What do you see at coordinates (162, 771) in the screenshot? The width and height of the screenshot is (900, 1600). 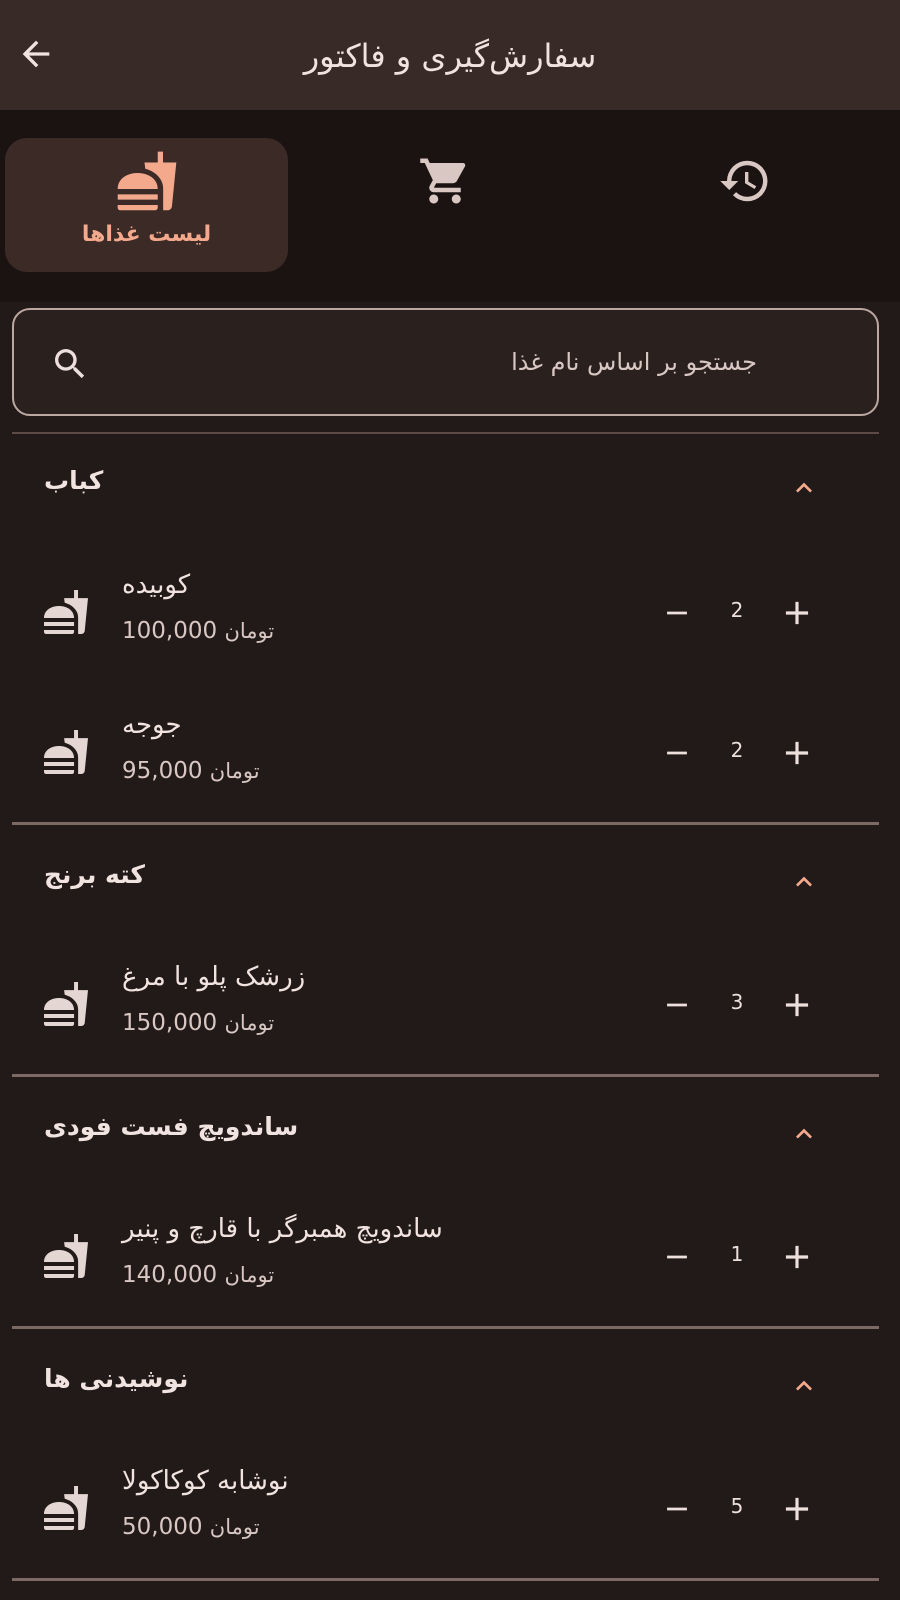 I see `price-value: 95,000` at bounding box center [162, 771].